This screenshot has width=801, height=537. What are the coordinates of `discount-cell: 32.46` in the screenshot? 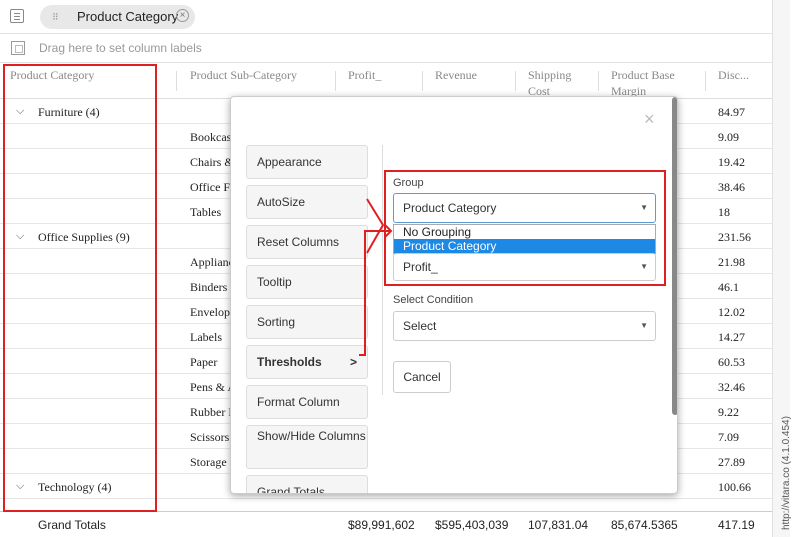 It's located at (731, 387).